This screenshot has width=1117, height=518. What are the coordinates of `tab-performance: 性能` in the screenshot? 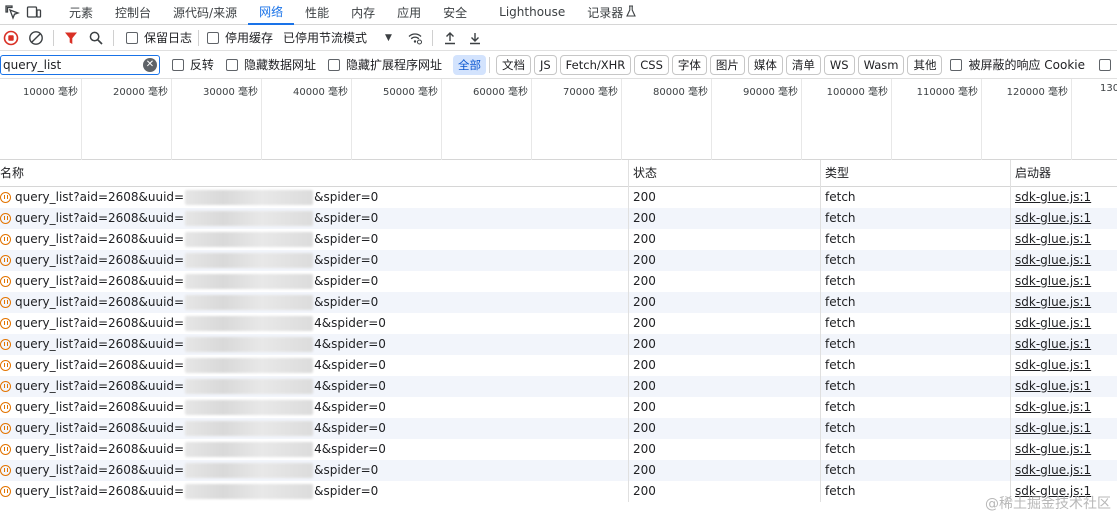 It's located at (317, 12).